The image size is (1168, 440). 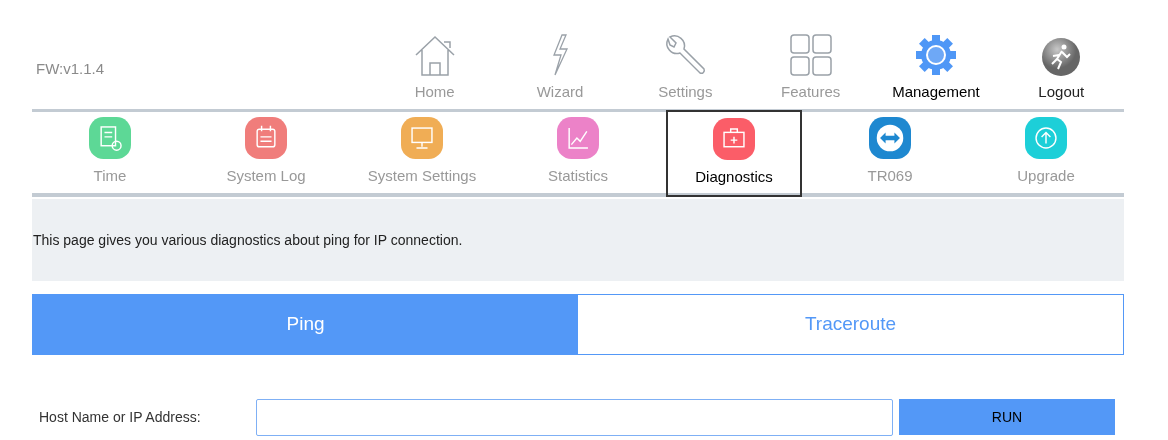 I want to click on nav-item: Wizard, so click(x=560, y=54).